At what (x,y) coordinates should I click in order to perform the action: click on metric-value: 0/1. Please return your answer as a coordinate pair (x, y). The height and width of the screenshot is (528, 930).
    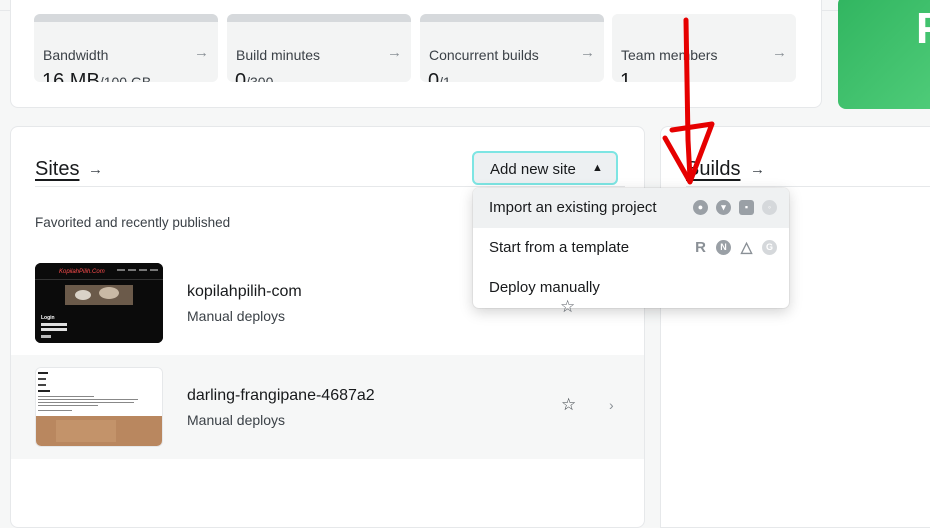
    Looking at the image, I should click on (439, 76).